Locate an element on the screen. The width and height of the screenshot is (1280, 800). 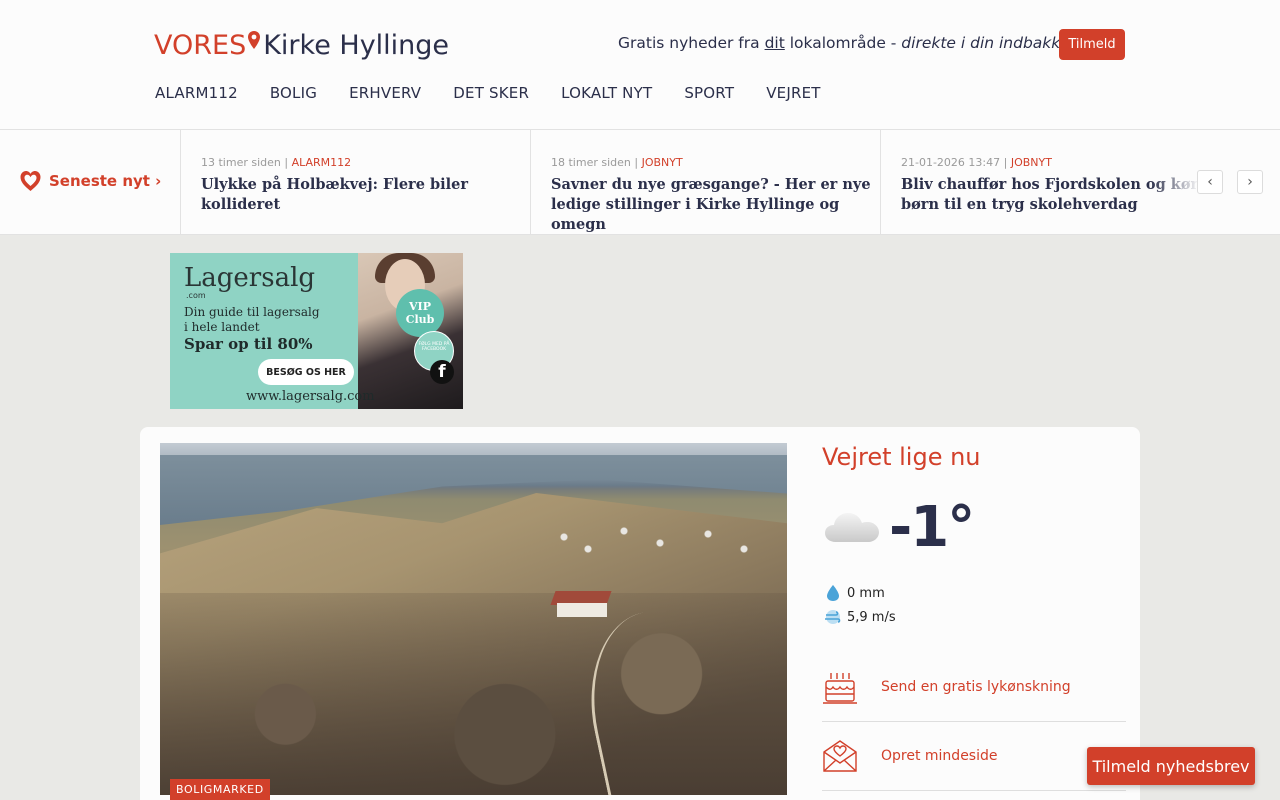
nav-item-vejret: VEJRET is located at coordinates (793, 93).